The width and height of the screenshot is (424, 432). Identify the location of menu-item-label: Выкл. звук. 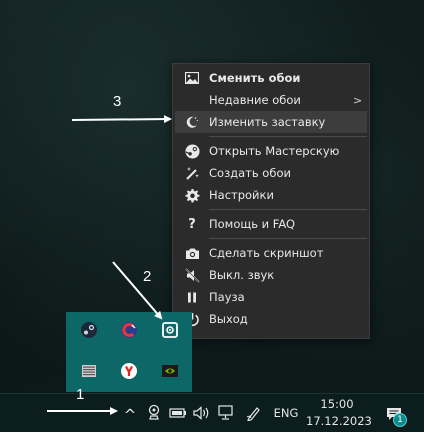
(242, 275).